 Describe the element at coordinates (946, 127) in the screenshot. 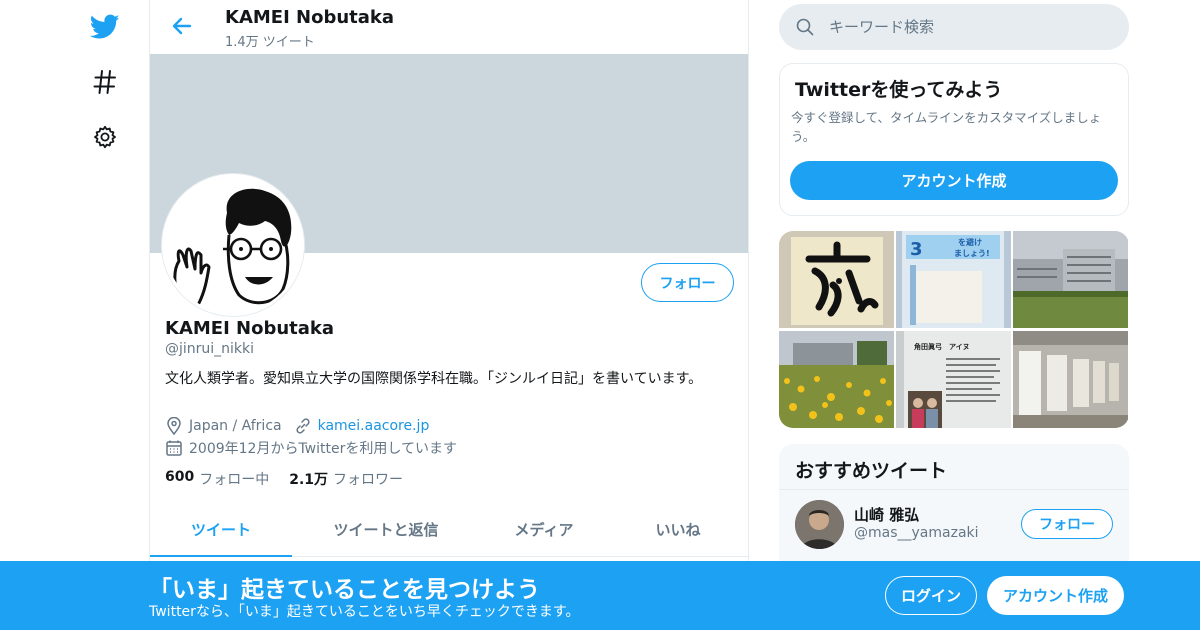

I see `signup-card-description: 今すぐ登録して、タイムラインをカスタマイズしましょう。` at that location.